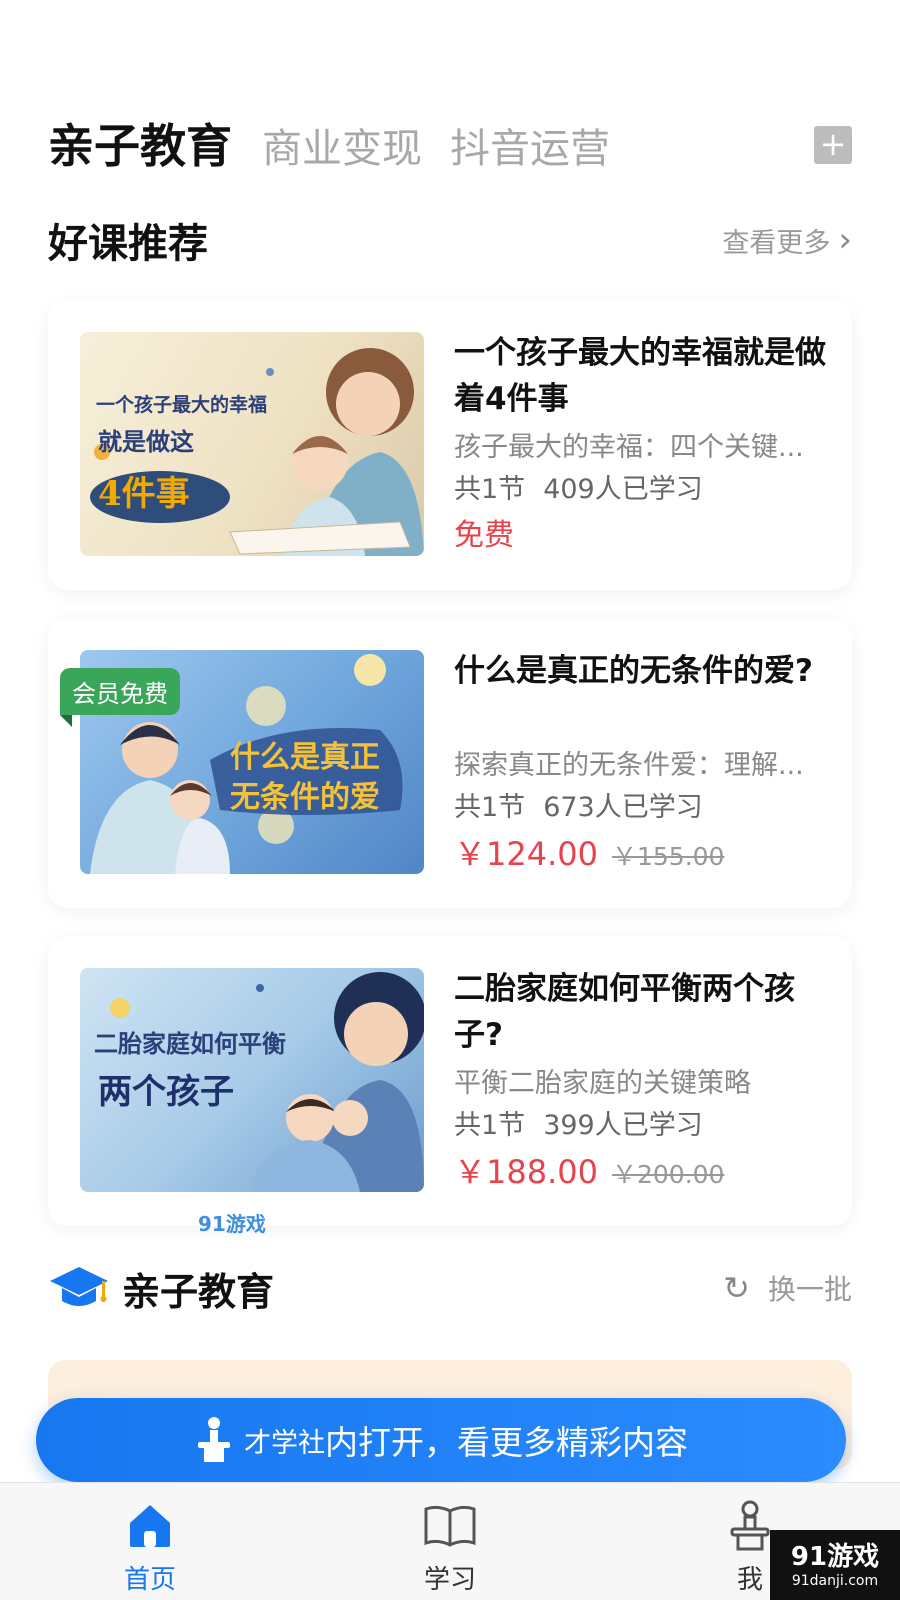  I want to click on bottom-tab-bar: 首页 学习 我, so click(450, 1541).